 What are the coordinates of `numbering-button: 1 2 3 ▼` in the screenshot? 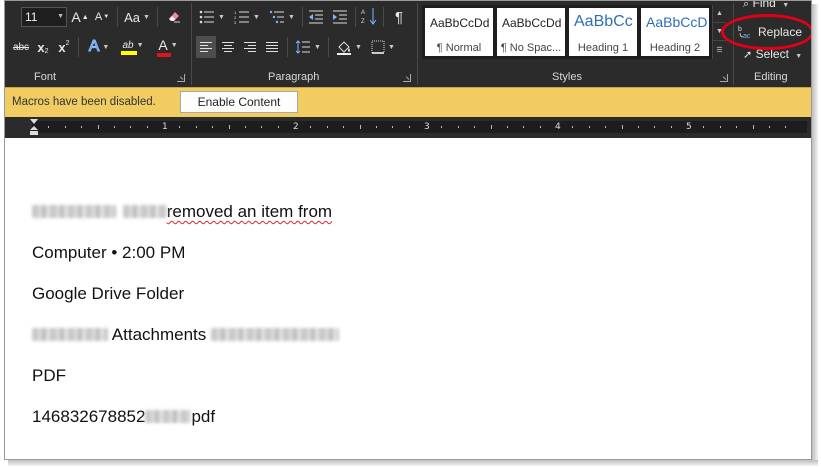 It's located at (247, 17).